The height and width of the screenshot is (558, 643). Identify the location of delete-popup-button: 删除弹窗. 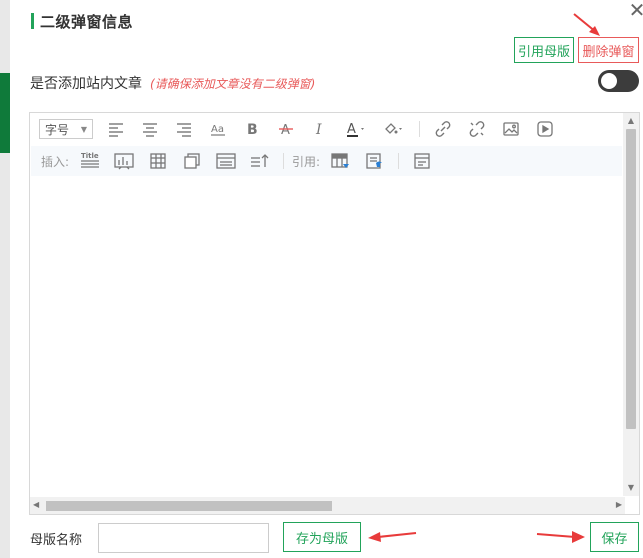
(608, 50).